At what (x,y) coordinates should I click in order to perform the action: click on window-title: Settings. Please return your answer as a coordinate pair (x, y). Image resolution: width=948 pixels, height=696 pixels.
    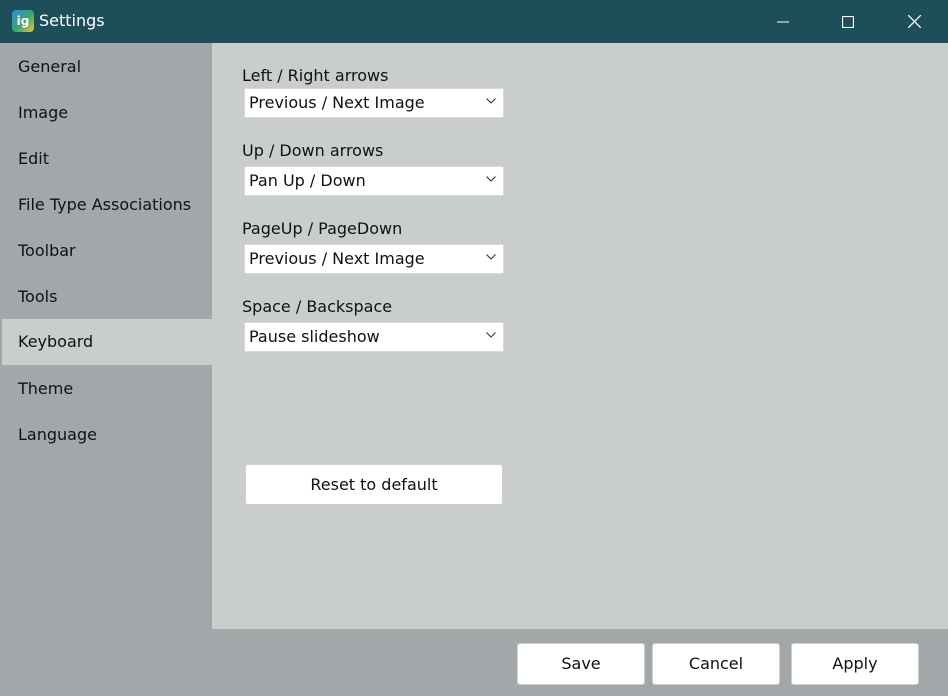
    Looking at the image, I should click on (72, 20).